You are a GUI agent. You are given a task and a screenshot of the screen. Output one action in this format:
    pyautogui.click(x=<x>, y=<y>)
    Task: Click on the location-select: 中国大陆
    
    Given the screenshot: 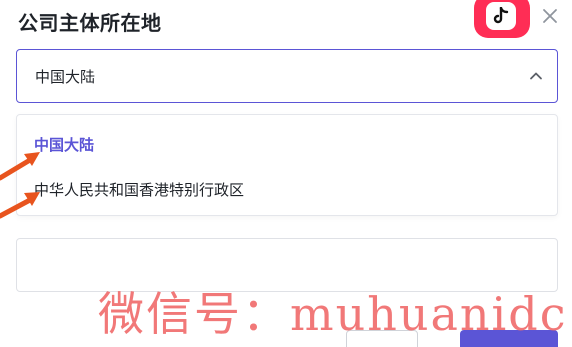 What is the action you would take?
    pyautogui.click(x=287, y=76)
    